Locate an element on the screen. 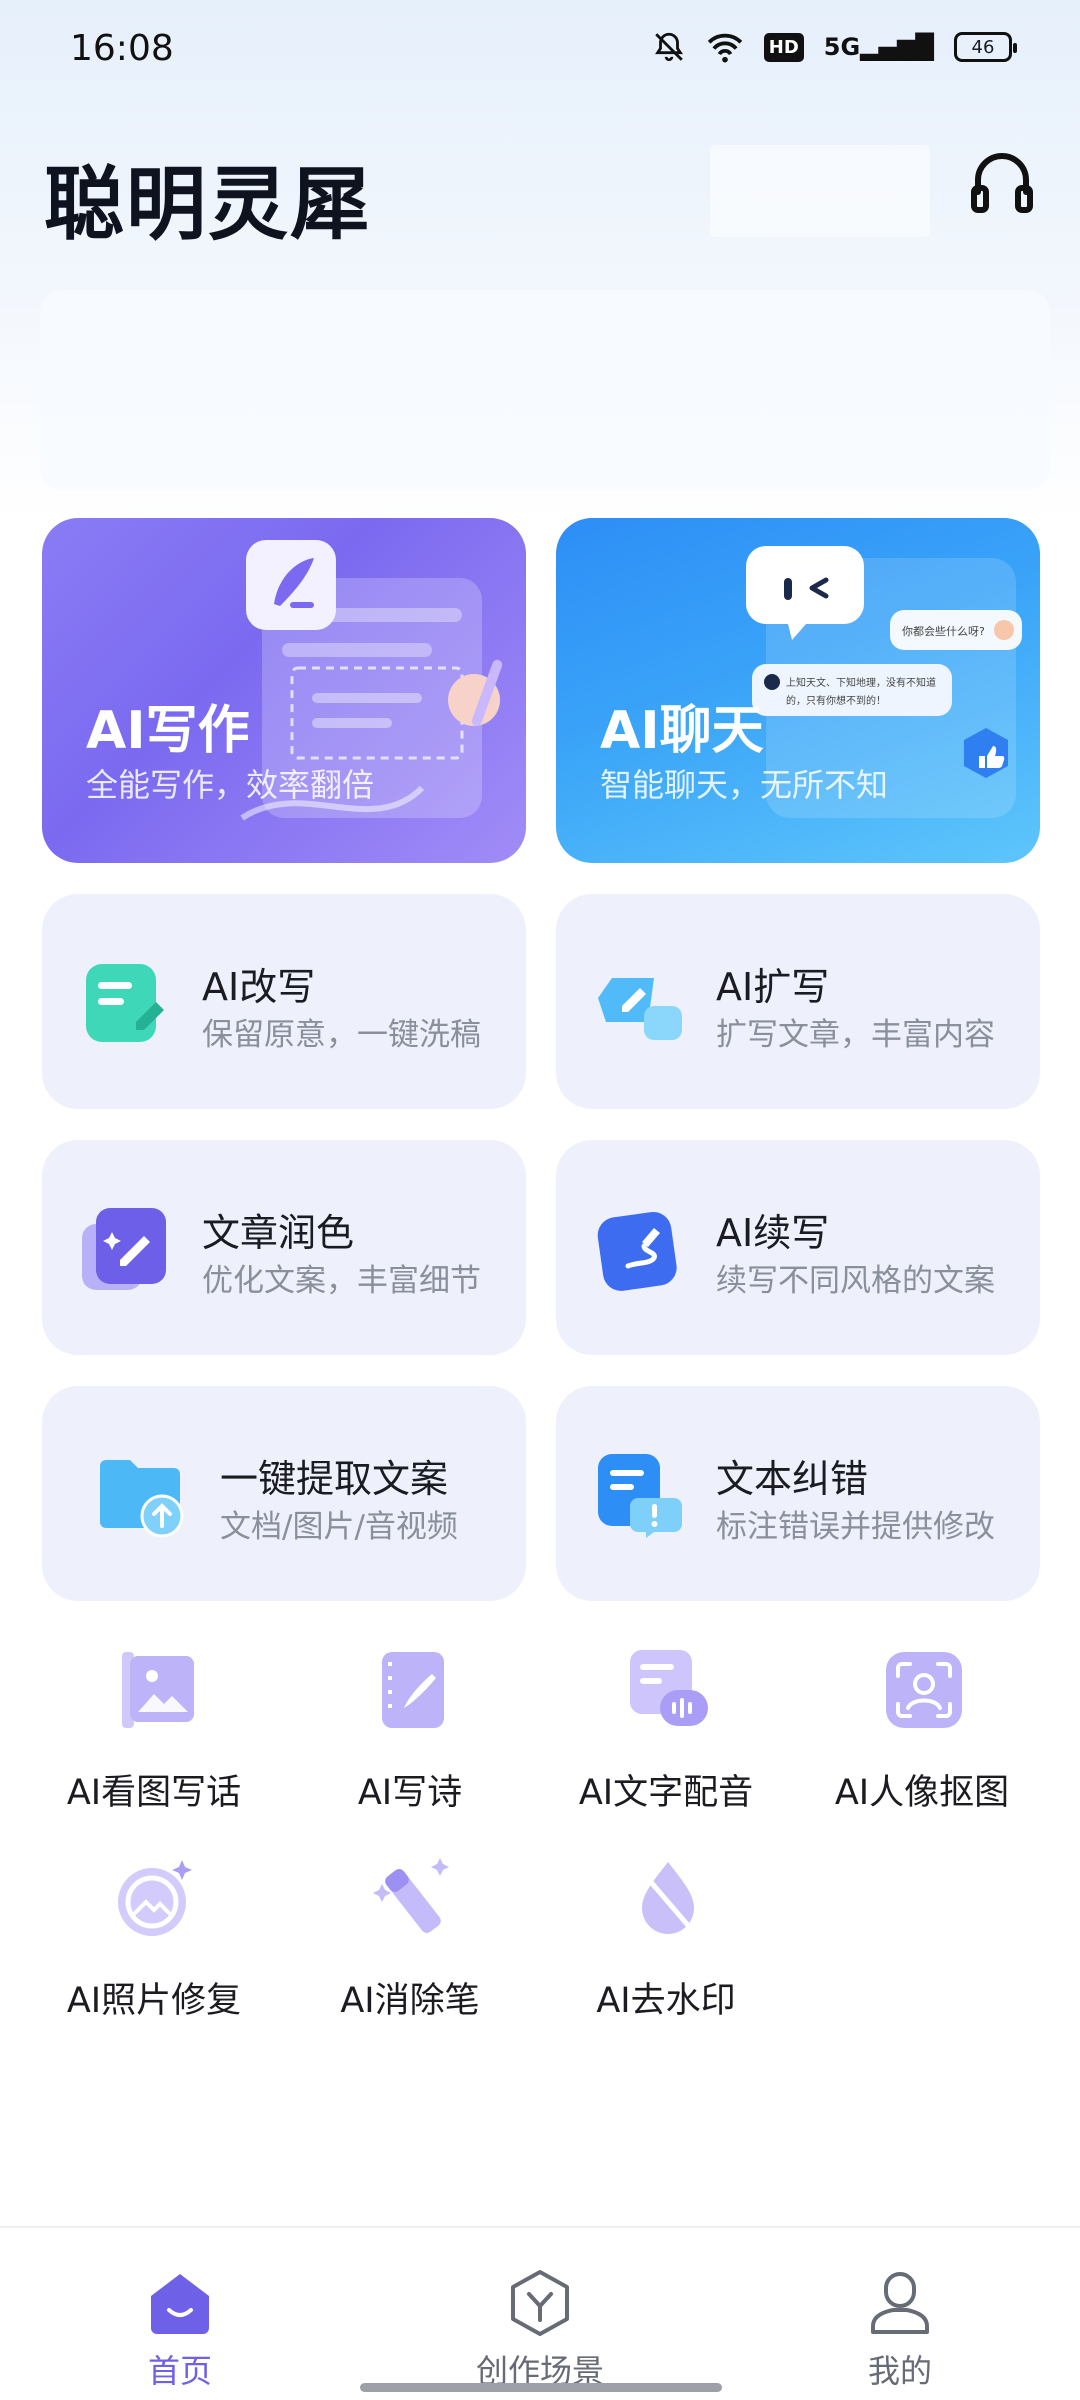  header-placeholder is located at coordinates (820, 191).